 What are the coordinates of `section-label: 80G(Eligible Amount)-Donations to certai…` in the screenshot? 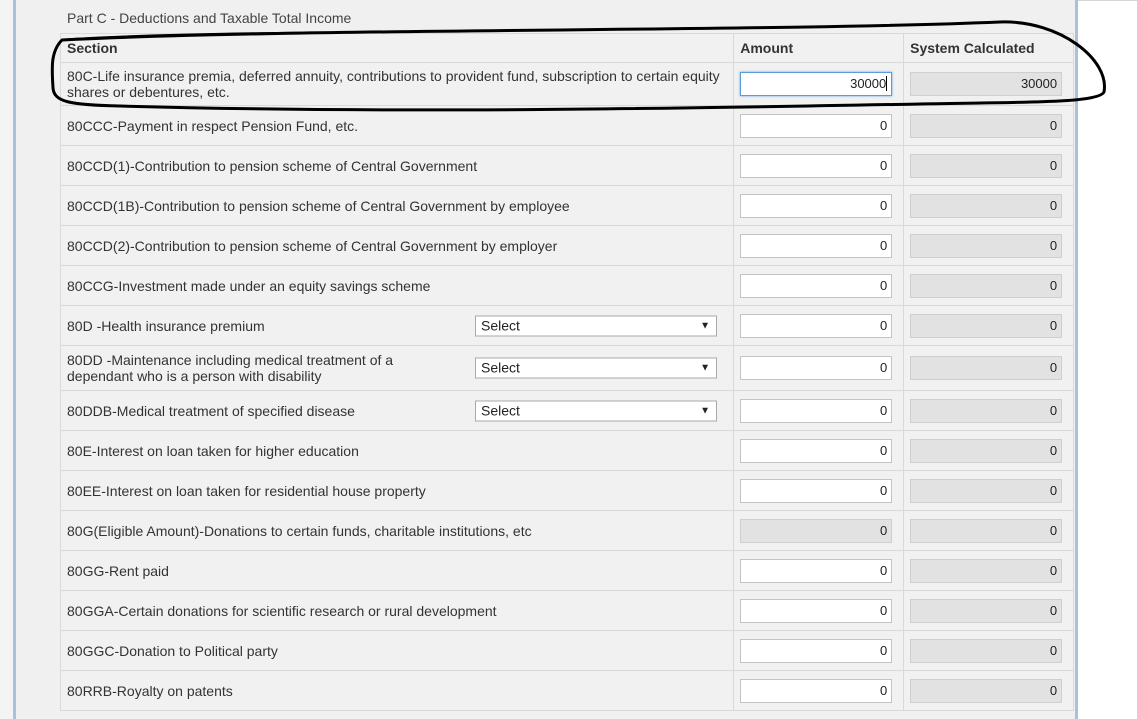 It's located at (299, 530).